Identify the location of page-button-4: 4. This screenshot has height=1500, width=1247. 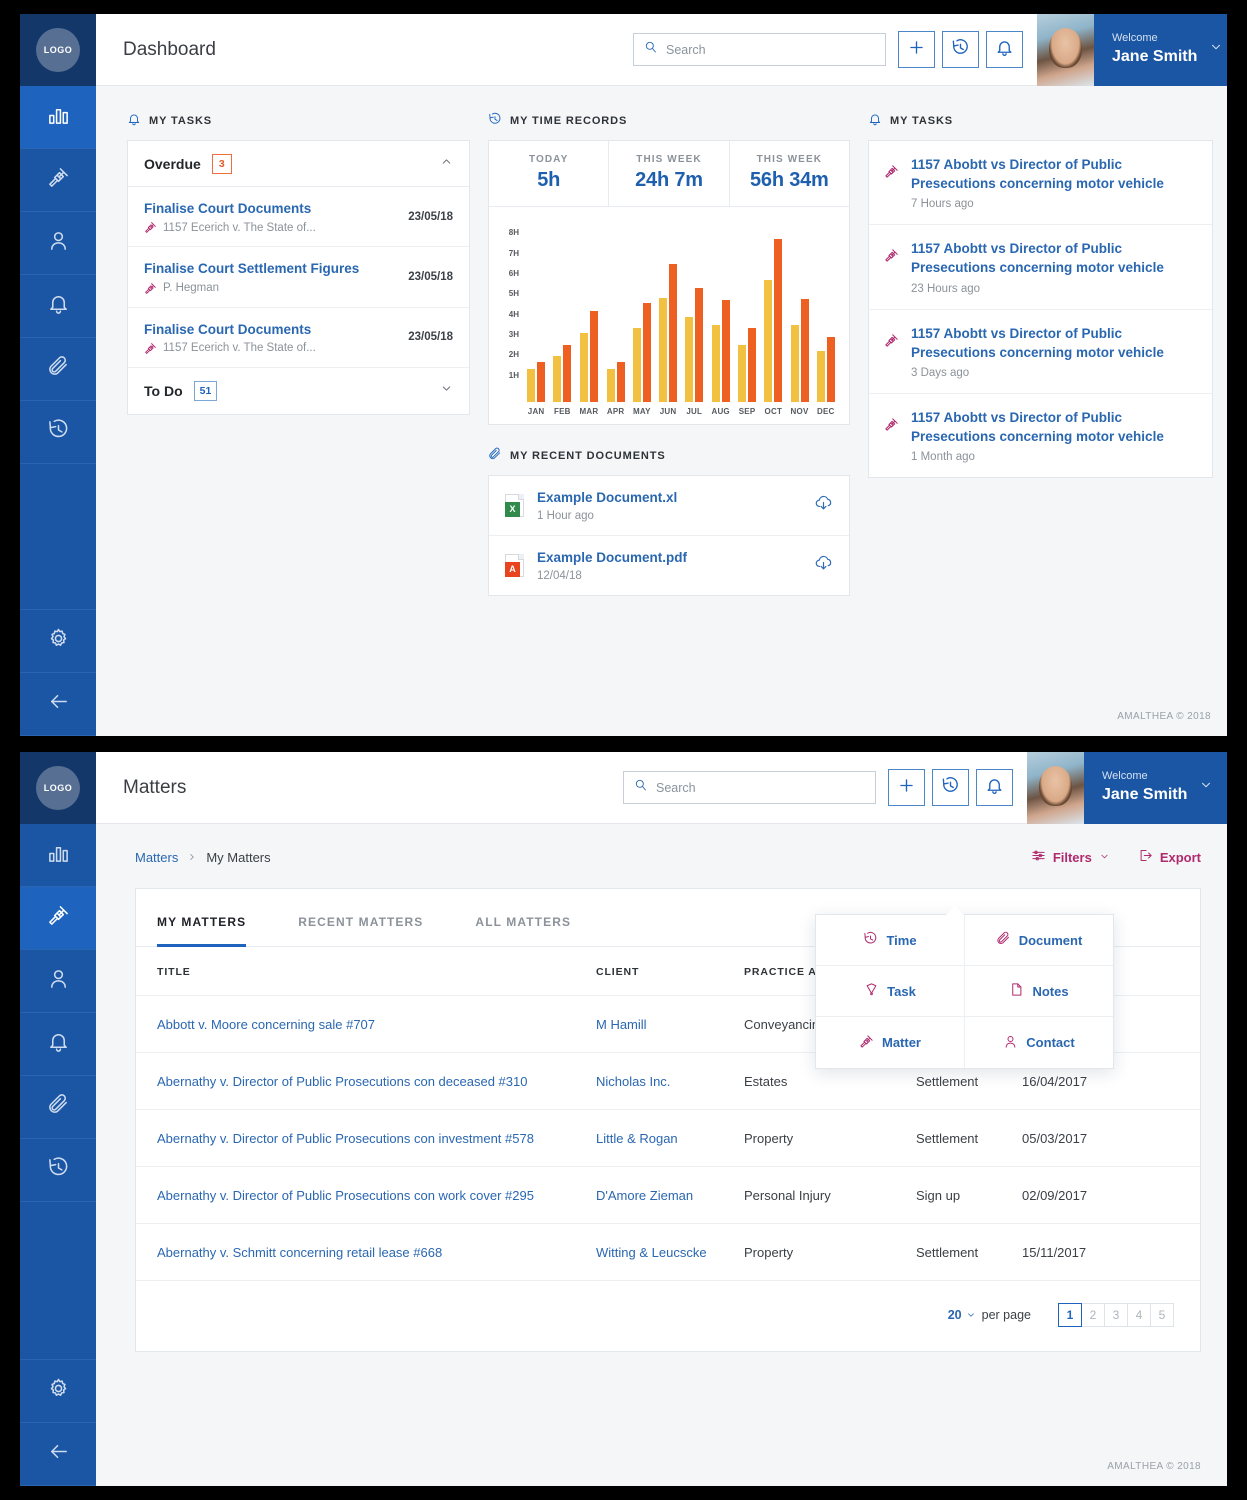
(1139, 1315).